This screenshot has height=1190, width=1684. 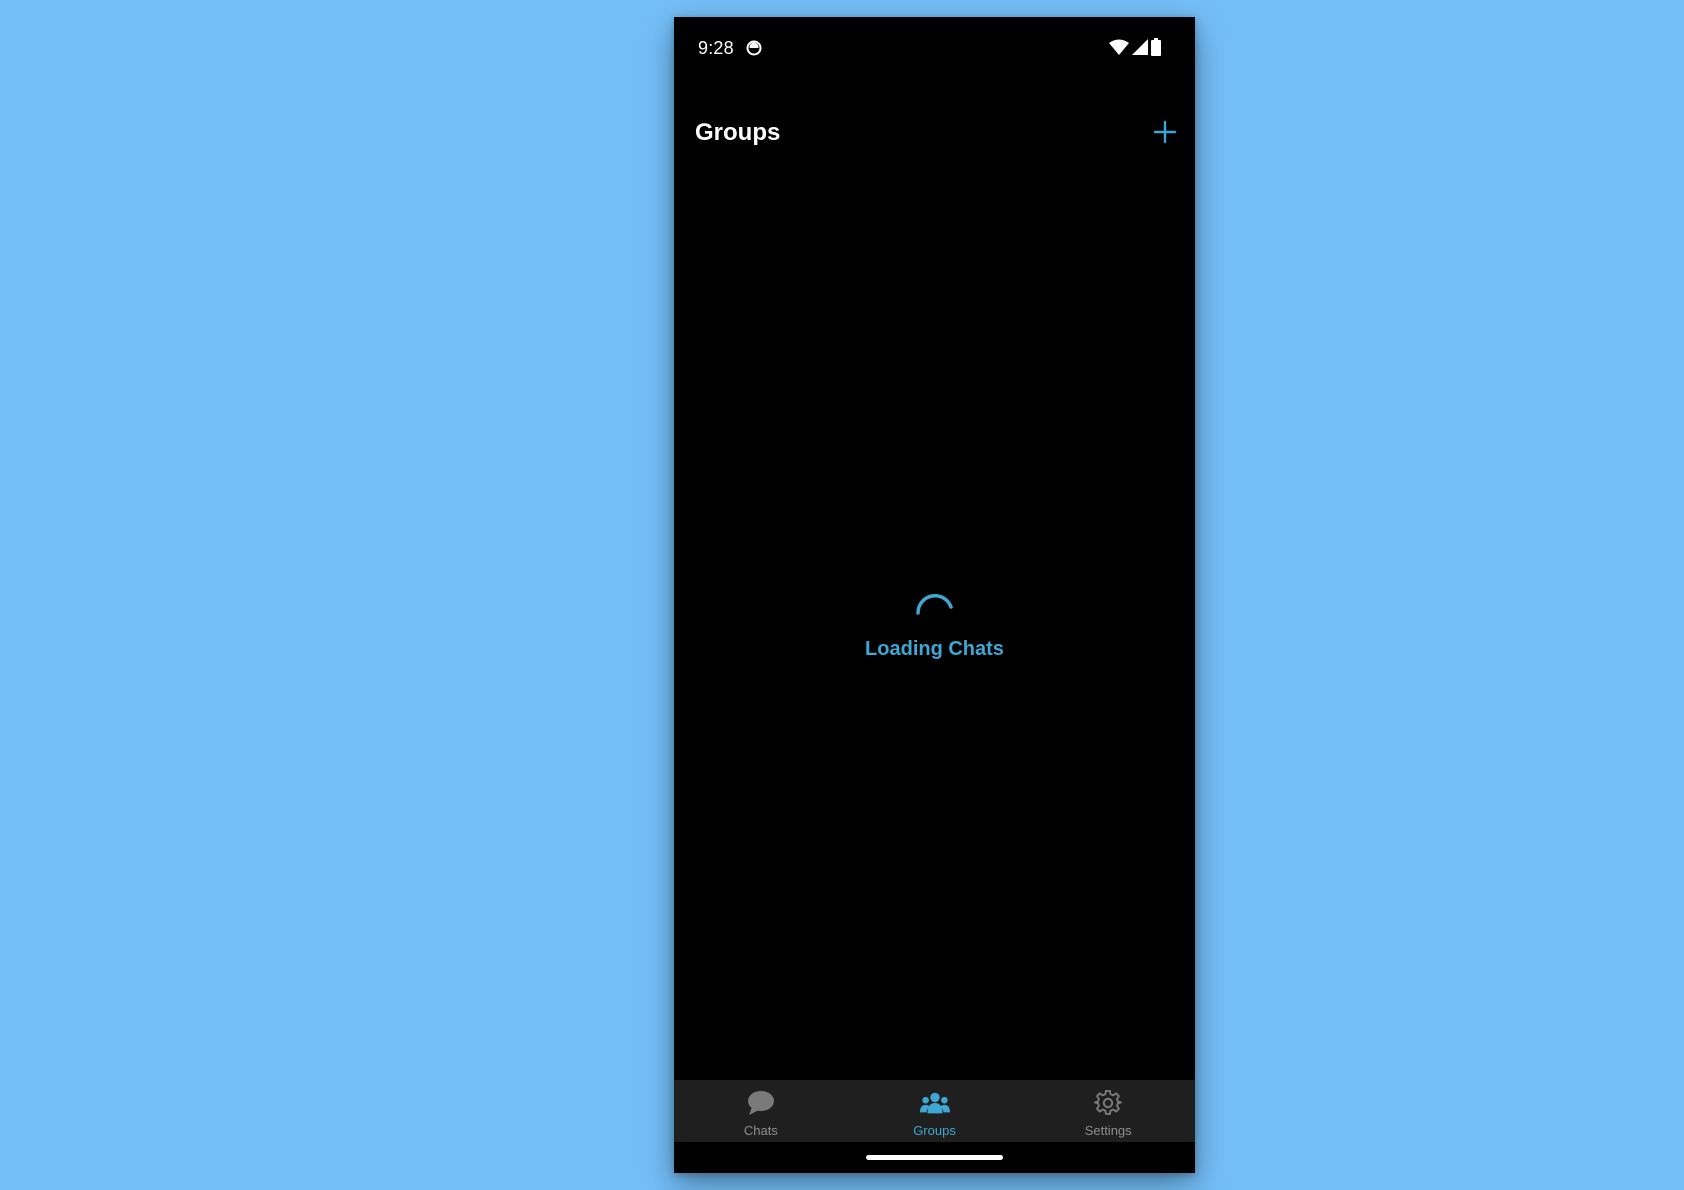 I want to click on home-indicator, so click(x=934, y=1157).